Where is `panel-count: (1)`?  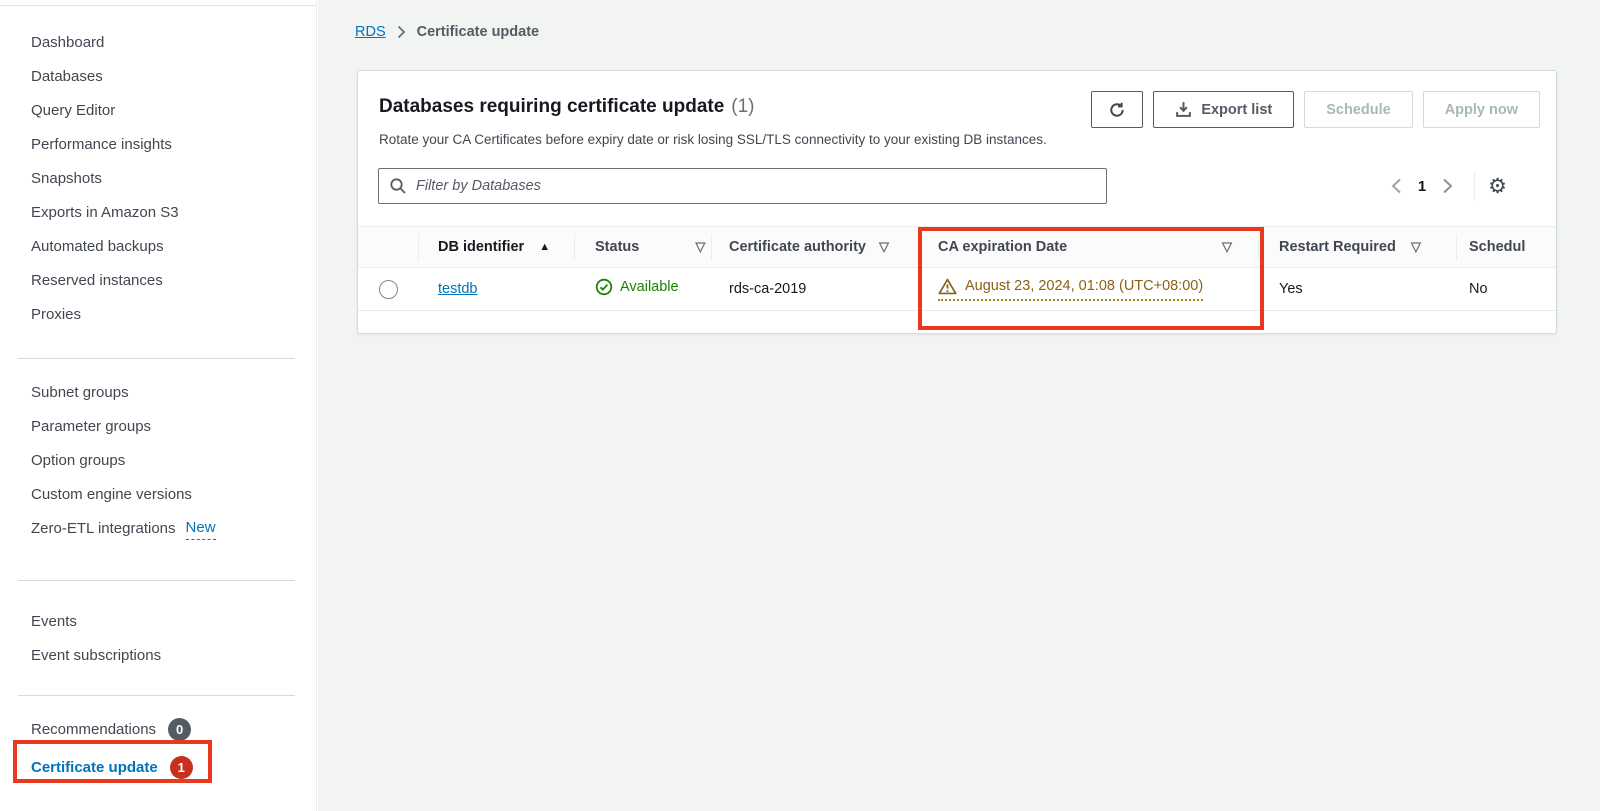 panel-count: (1) is located at coordinates (743, 106).